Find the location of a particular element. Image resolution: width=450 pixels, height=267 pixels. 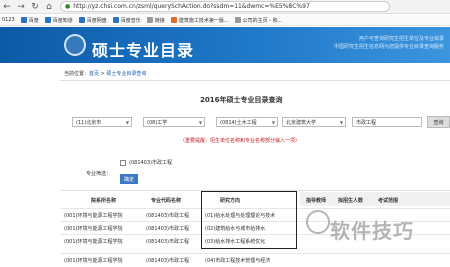

bookmark-item: 百度 is located at coordinates (29, 20).